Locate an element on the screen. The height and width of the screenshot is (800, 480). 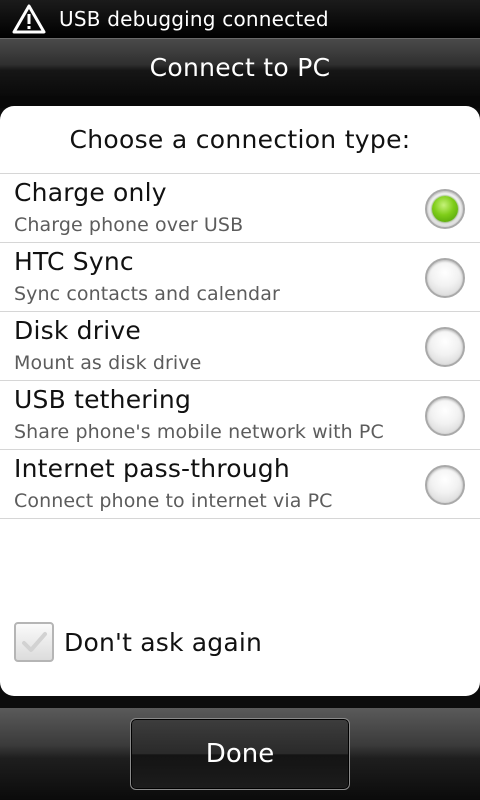
checkmark-icon is located at coordinates (34, 642).